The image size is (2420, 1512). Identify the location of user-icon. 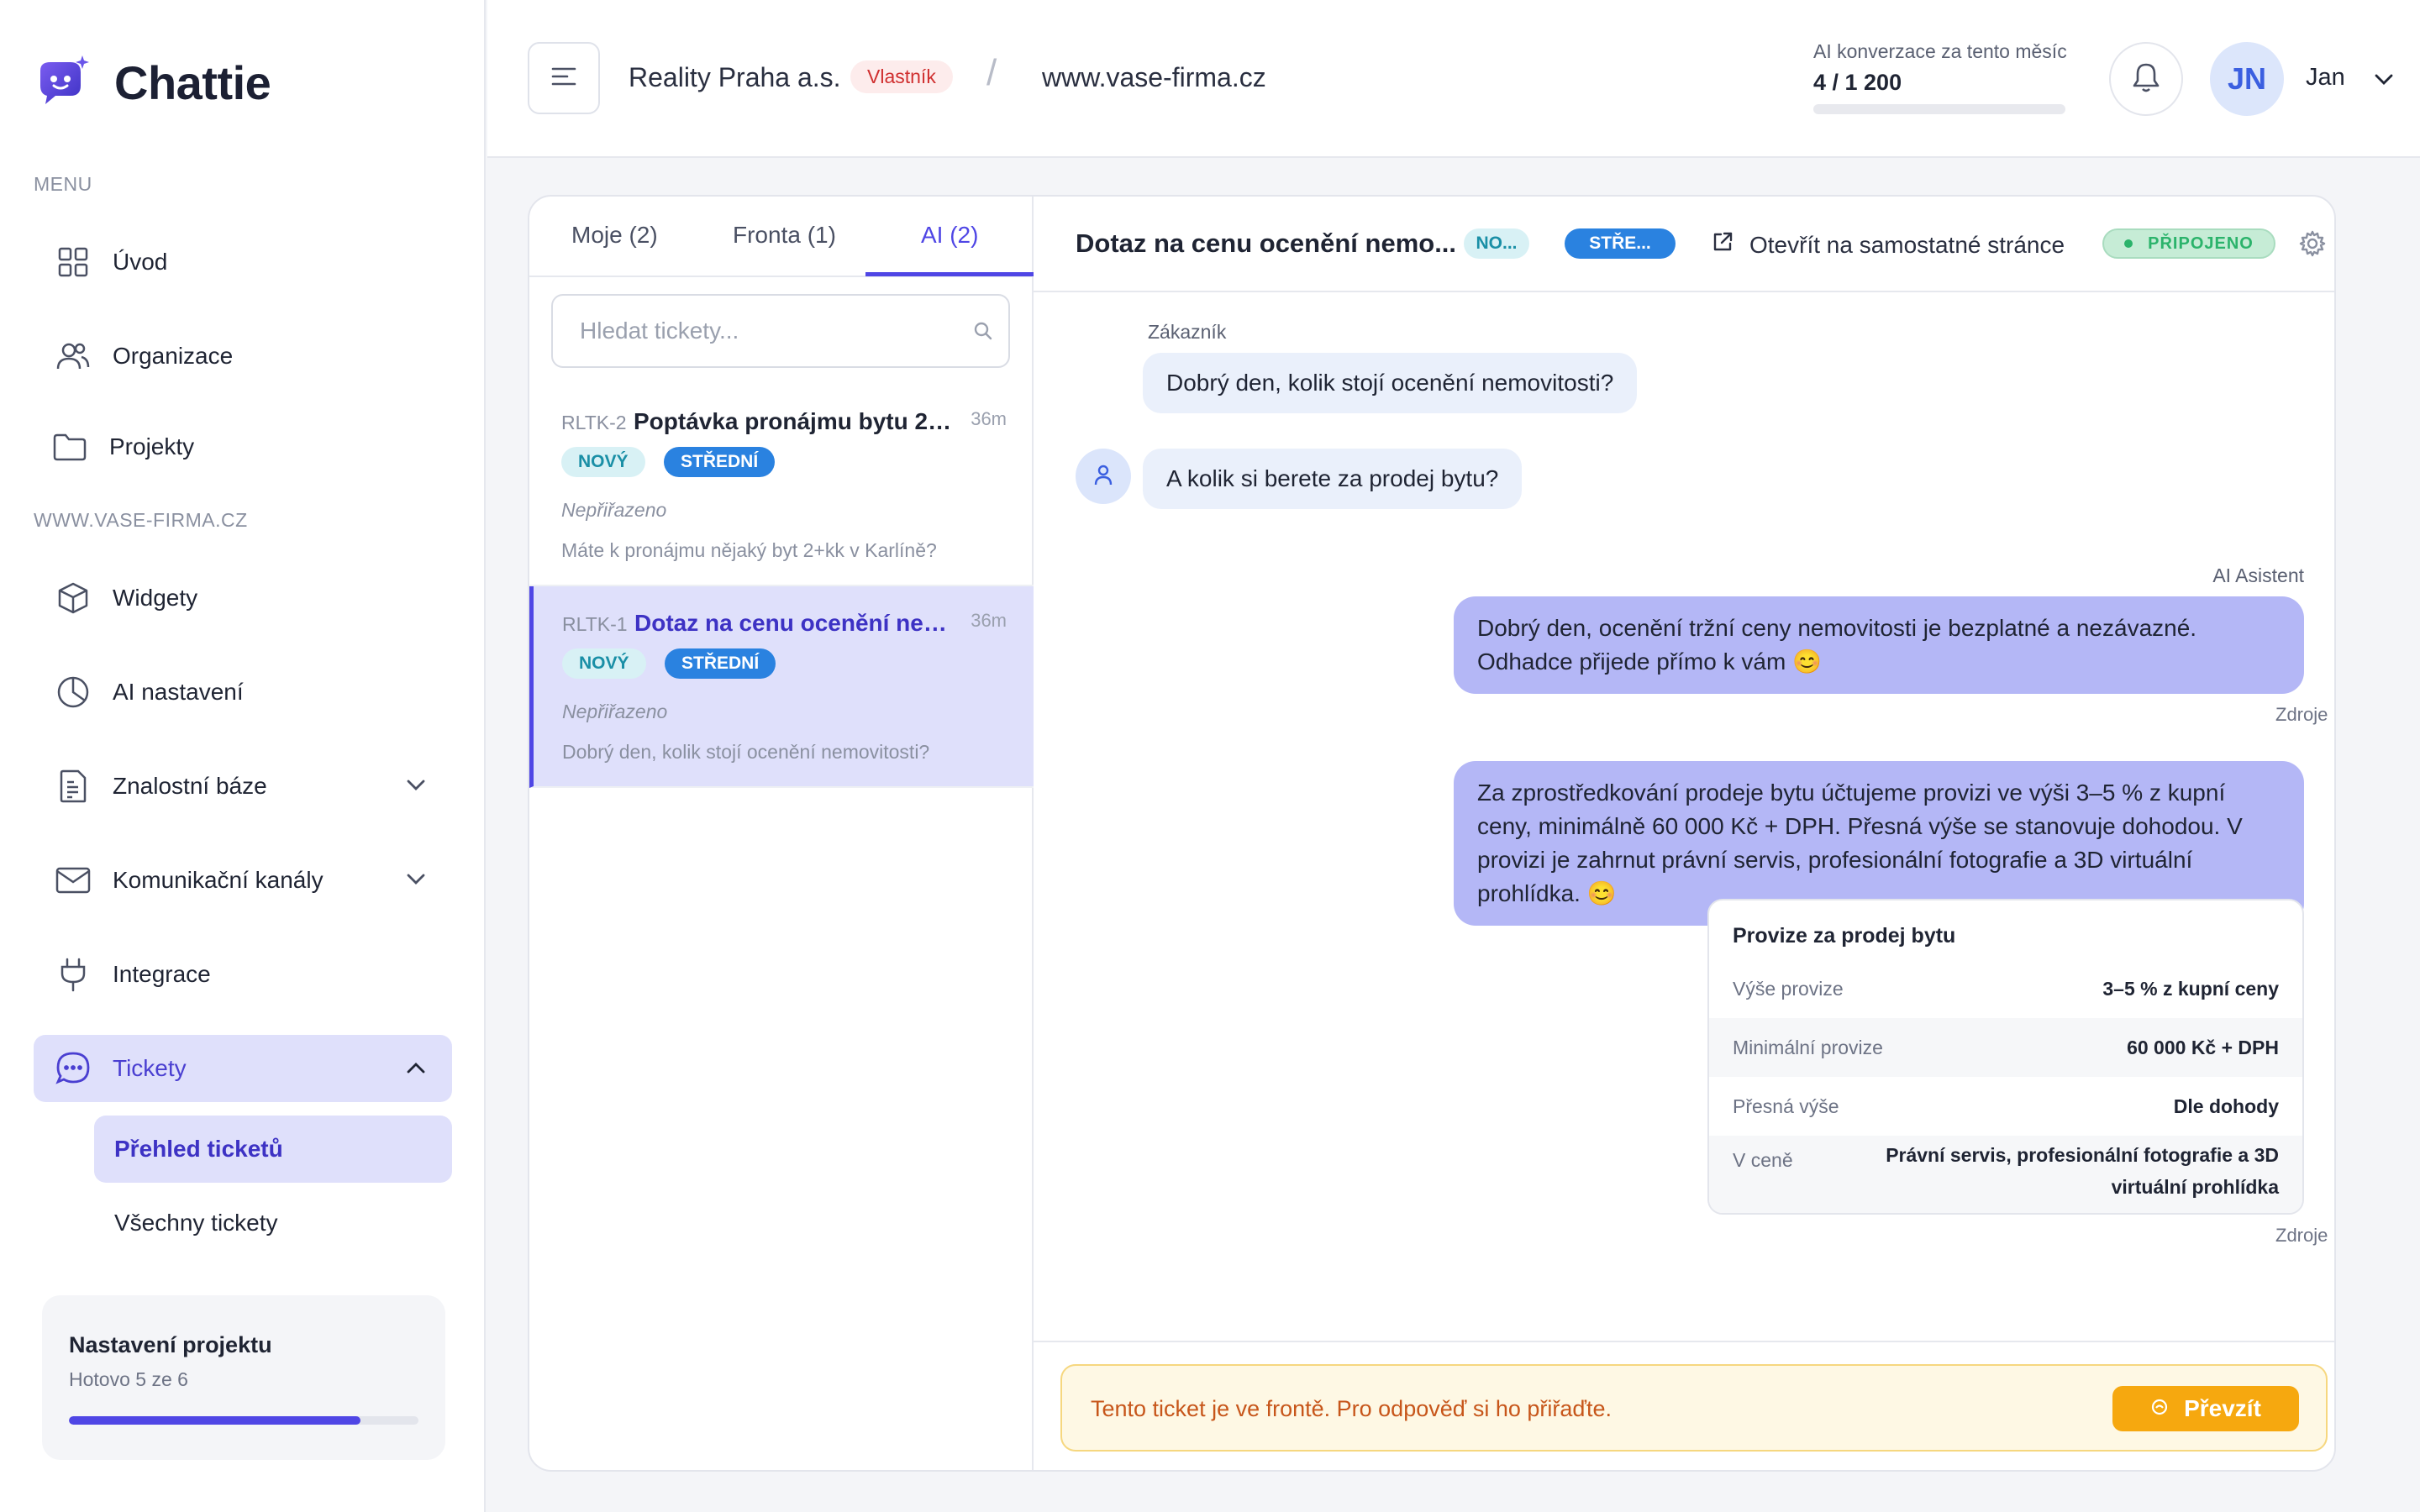
(1103, 477).